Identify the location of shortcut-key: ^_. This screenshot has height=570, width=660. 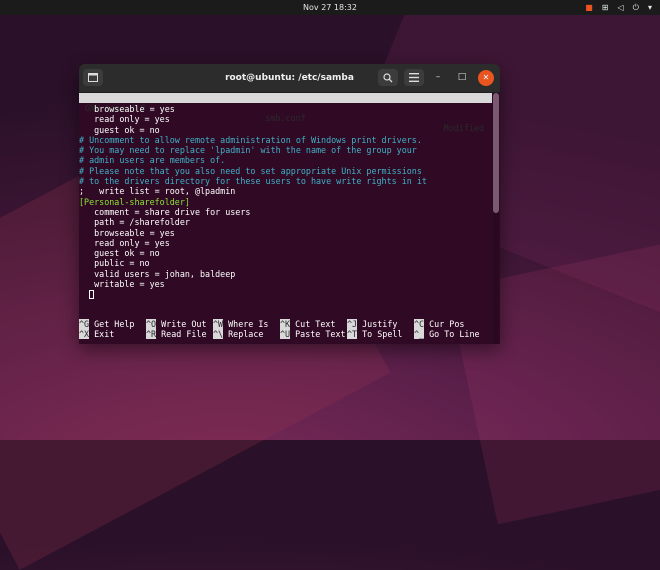
(419, 334).